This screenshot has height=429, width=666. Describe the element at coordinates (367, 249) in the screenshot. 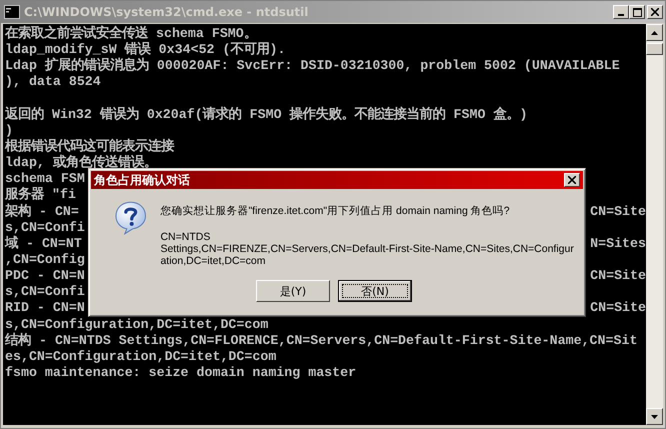

I see `dialog-detail: Settings,CN=FIRENZE,CN=Servers,CN=Default-First-Site-Name,CN=Sites,CN=Configur` at that location.